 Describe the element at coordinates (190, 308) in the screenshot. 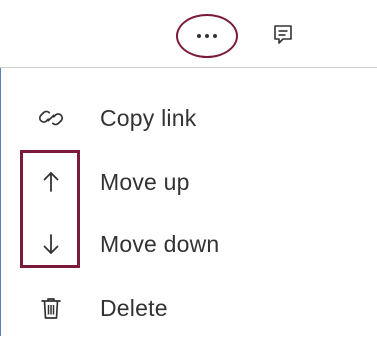

I see `menu-item-delete: Delete` at that location.